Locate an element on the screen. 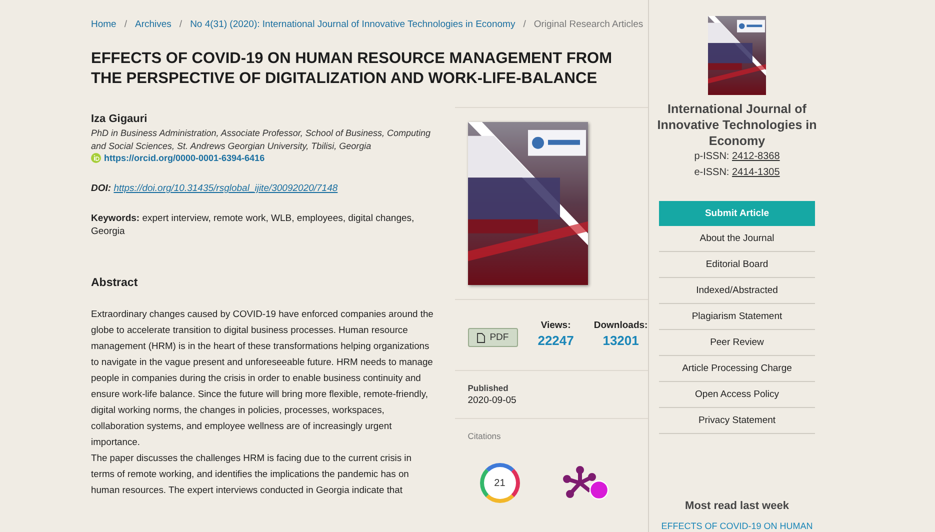  pdf-button: PDF is located at coordinates (493, 337).